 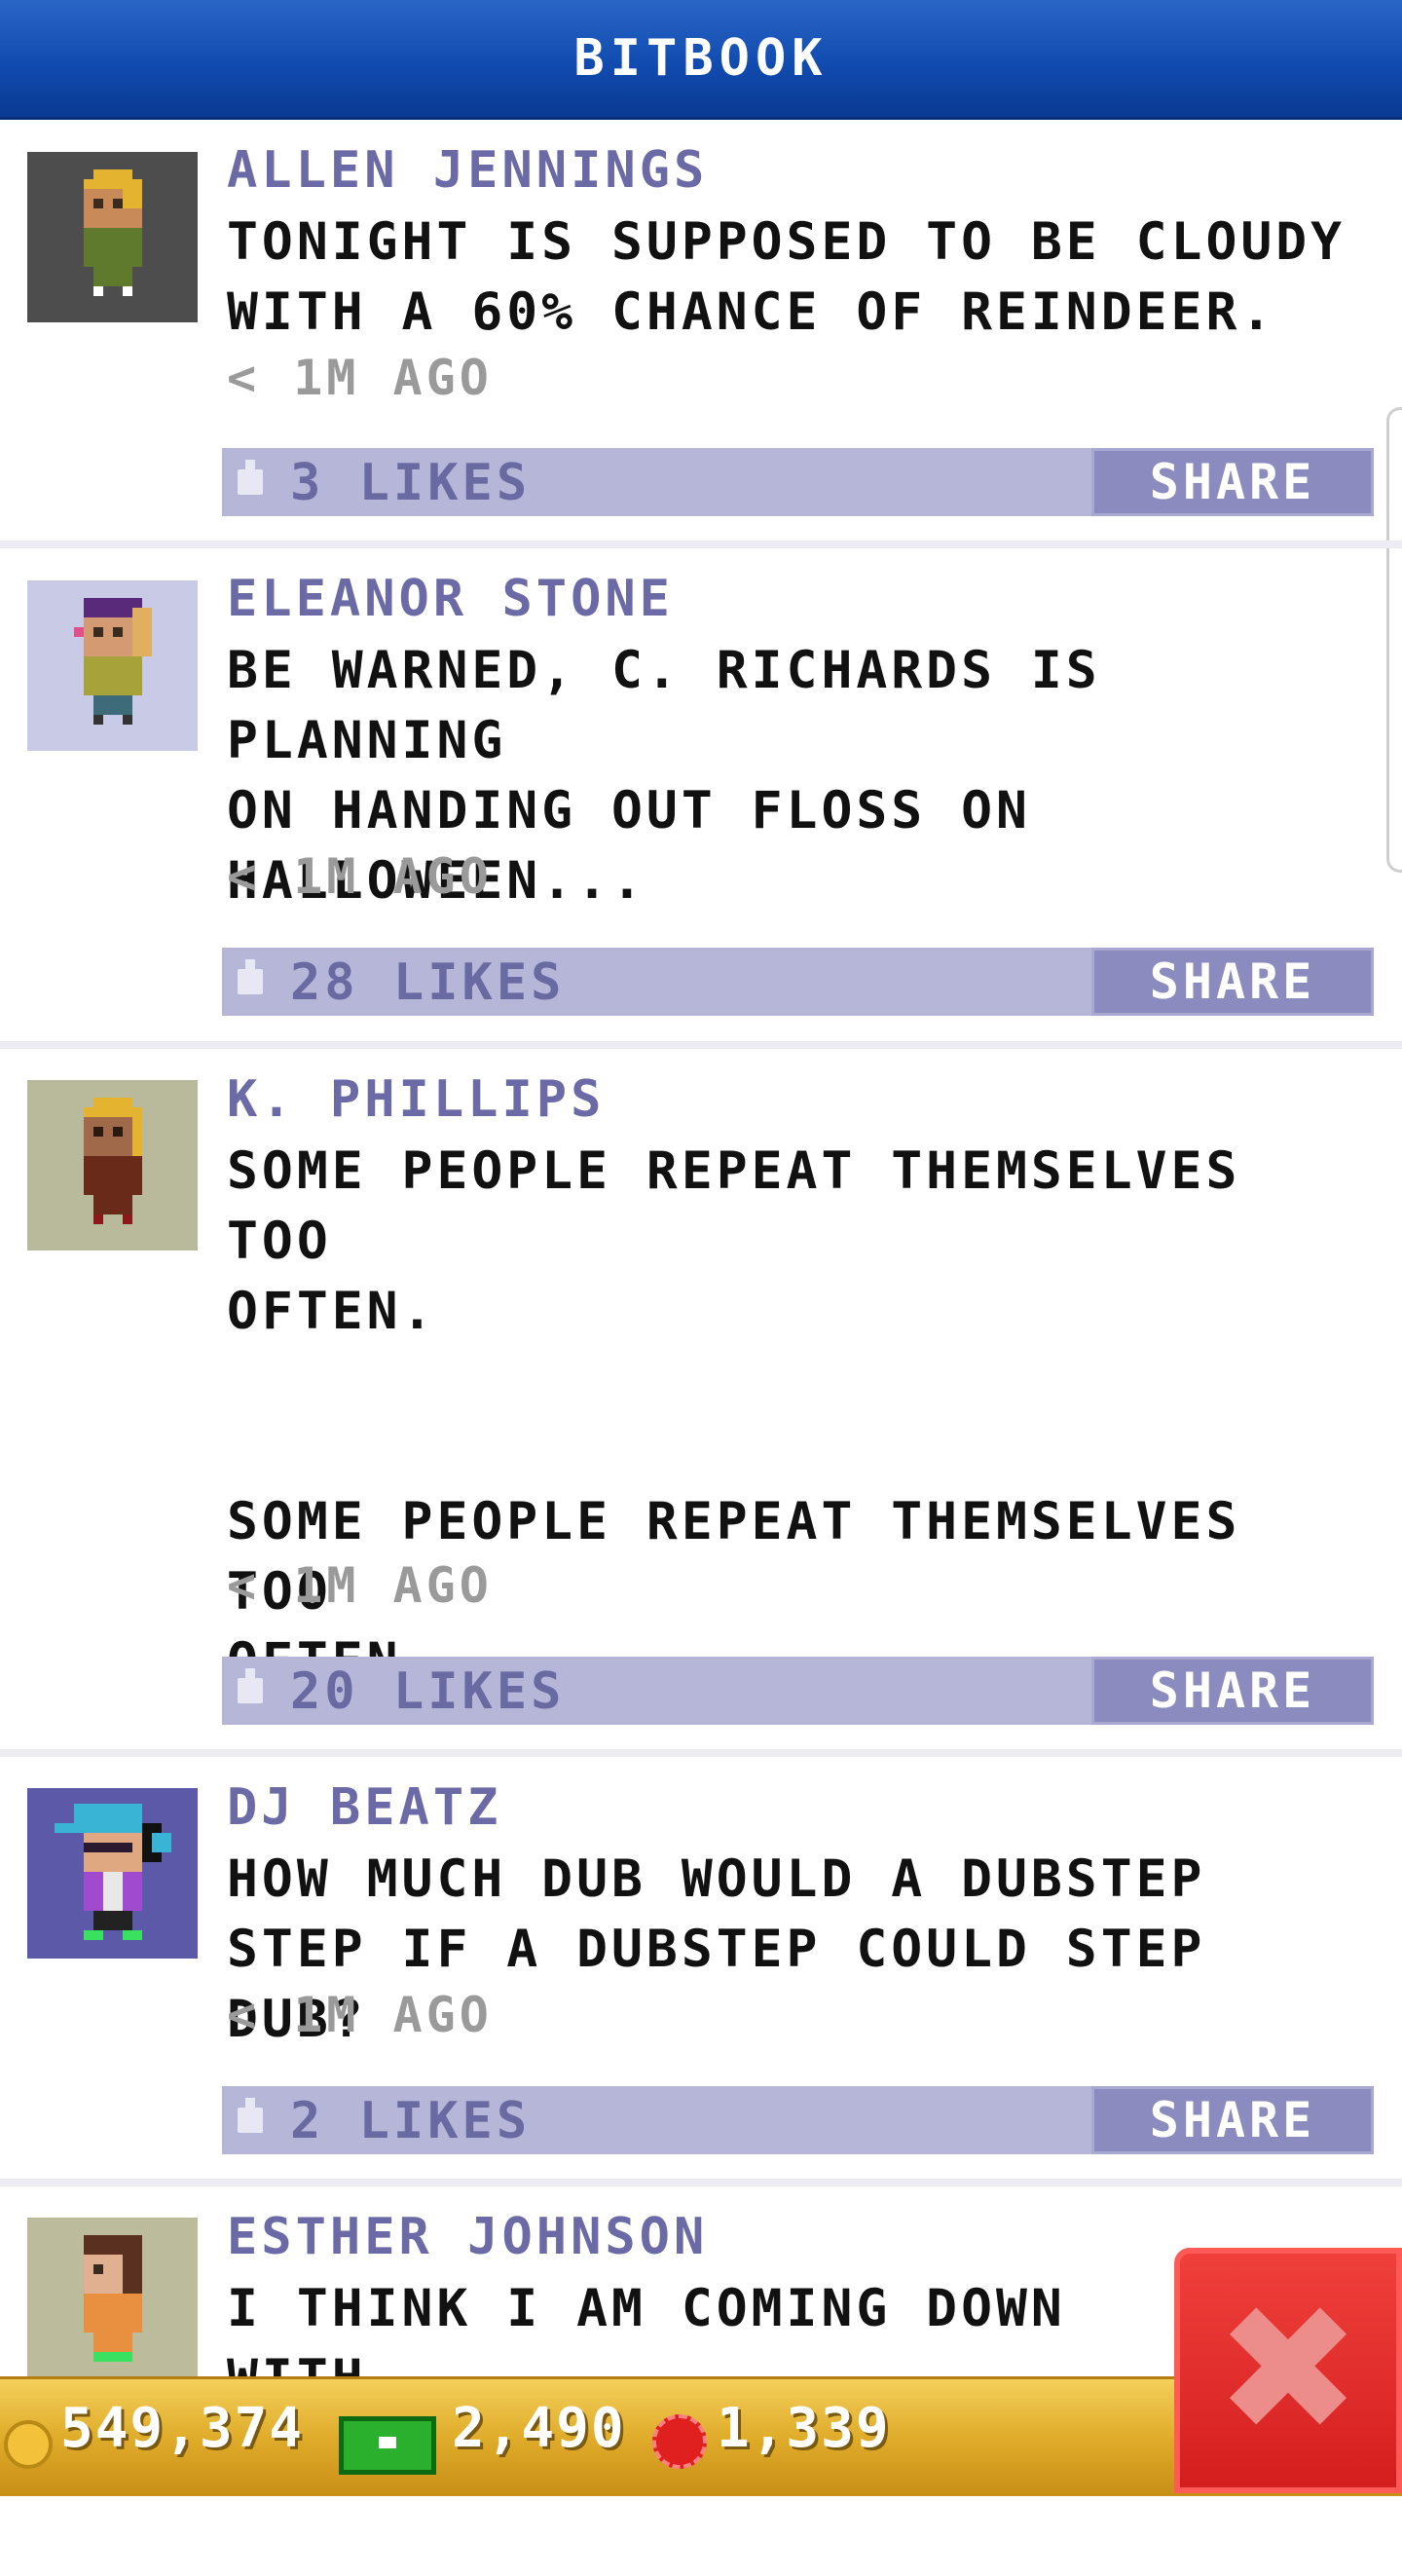 What do you see at coordinates (798, 482) in the screenshot?
I see `like-bar: 3 LIKES SHARE` at bounding box center [798, 482].